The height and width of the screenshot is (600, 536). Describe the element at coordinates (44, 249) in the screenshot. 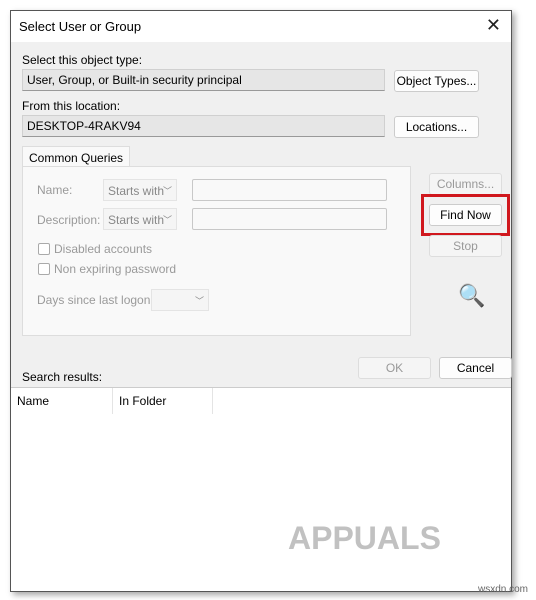

I see `disabled-accounts-checkbox` at that location.